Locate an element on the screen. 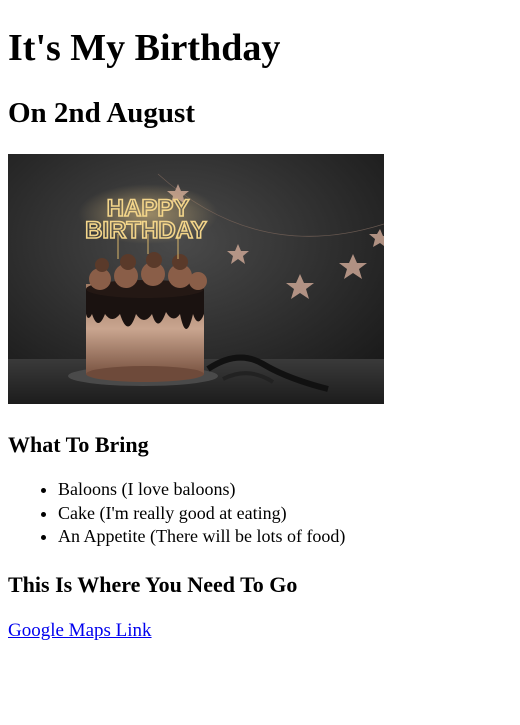 The height and width of the screenshot is (725, 520). page-title: It's My Birthday is located at coordinates (144, 48).